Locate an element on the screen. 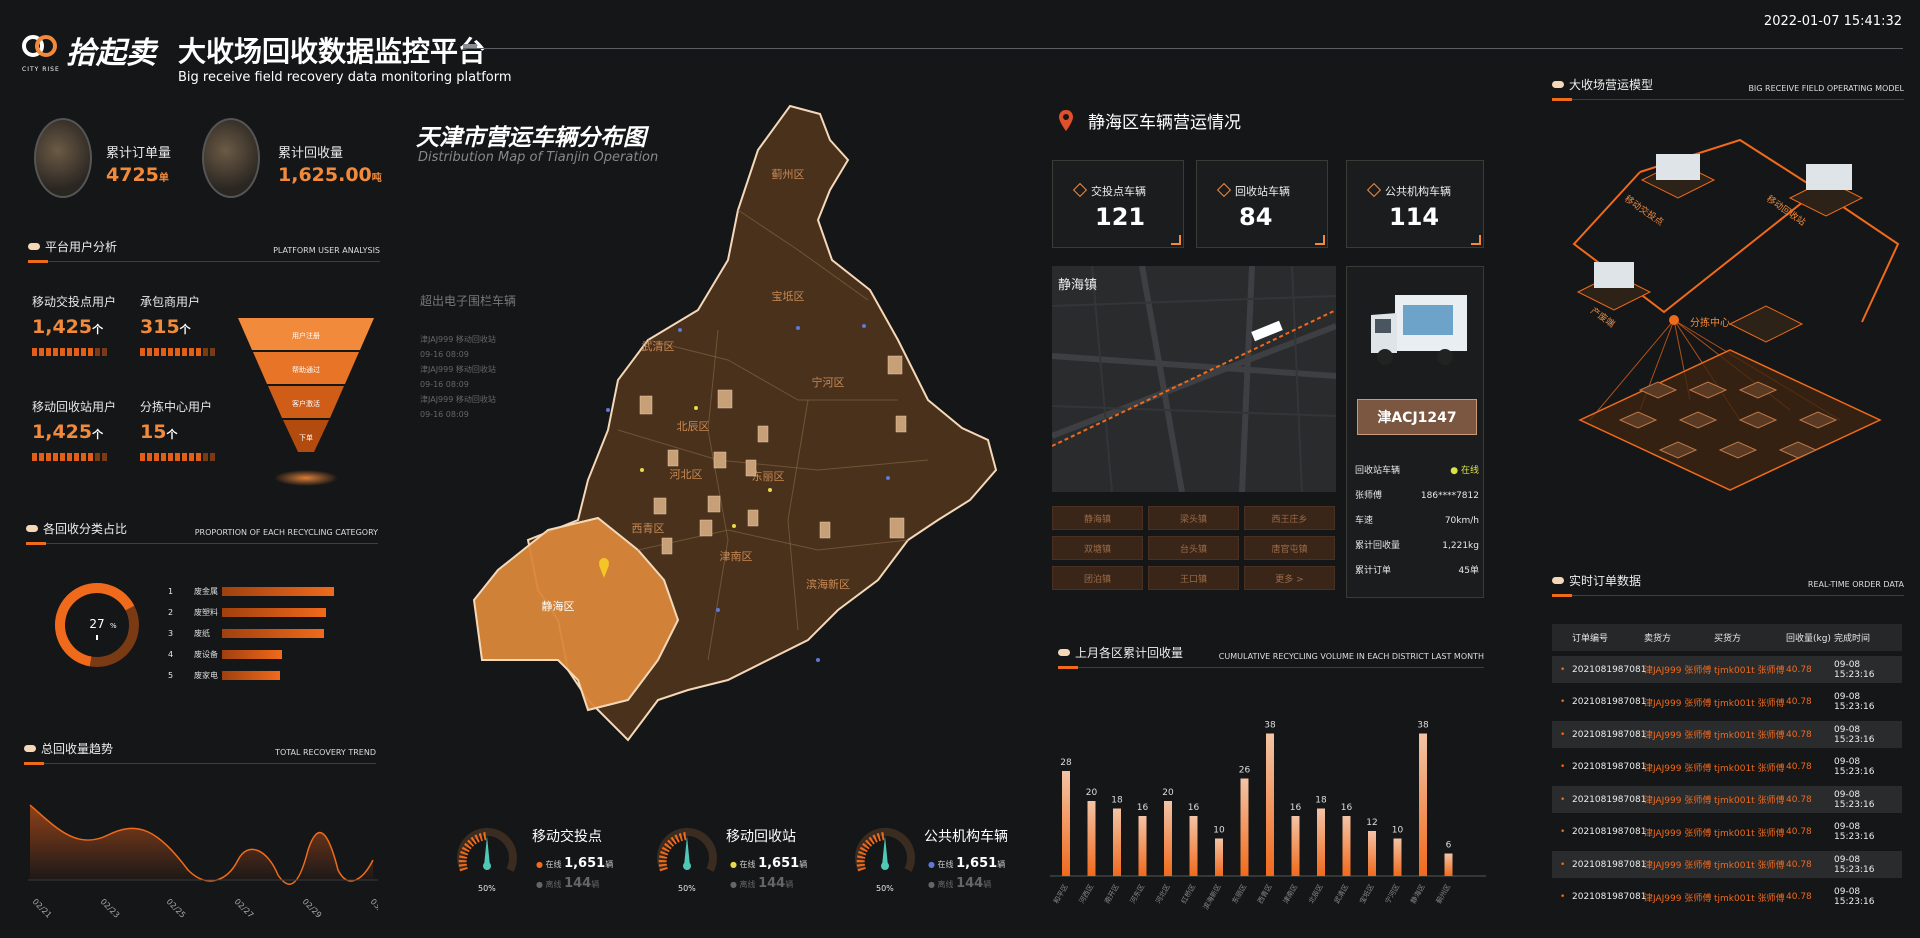 The height and width of the screenshot is (938, 1920). town-button: 团泊镇 is located at coordinates (1097, 578).